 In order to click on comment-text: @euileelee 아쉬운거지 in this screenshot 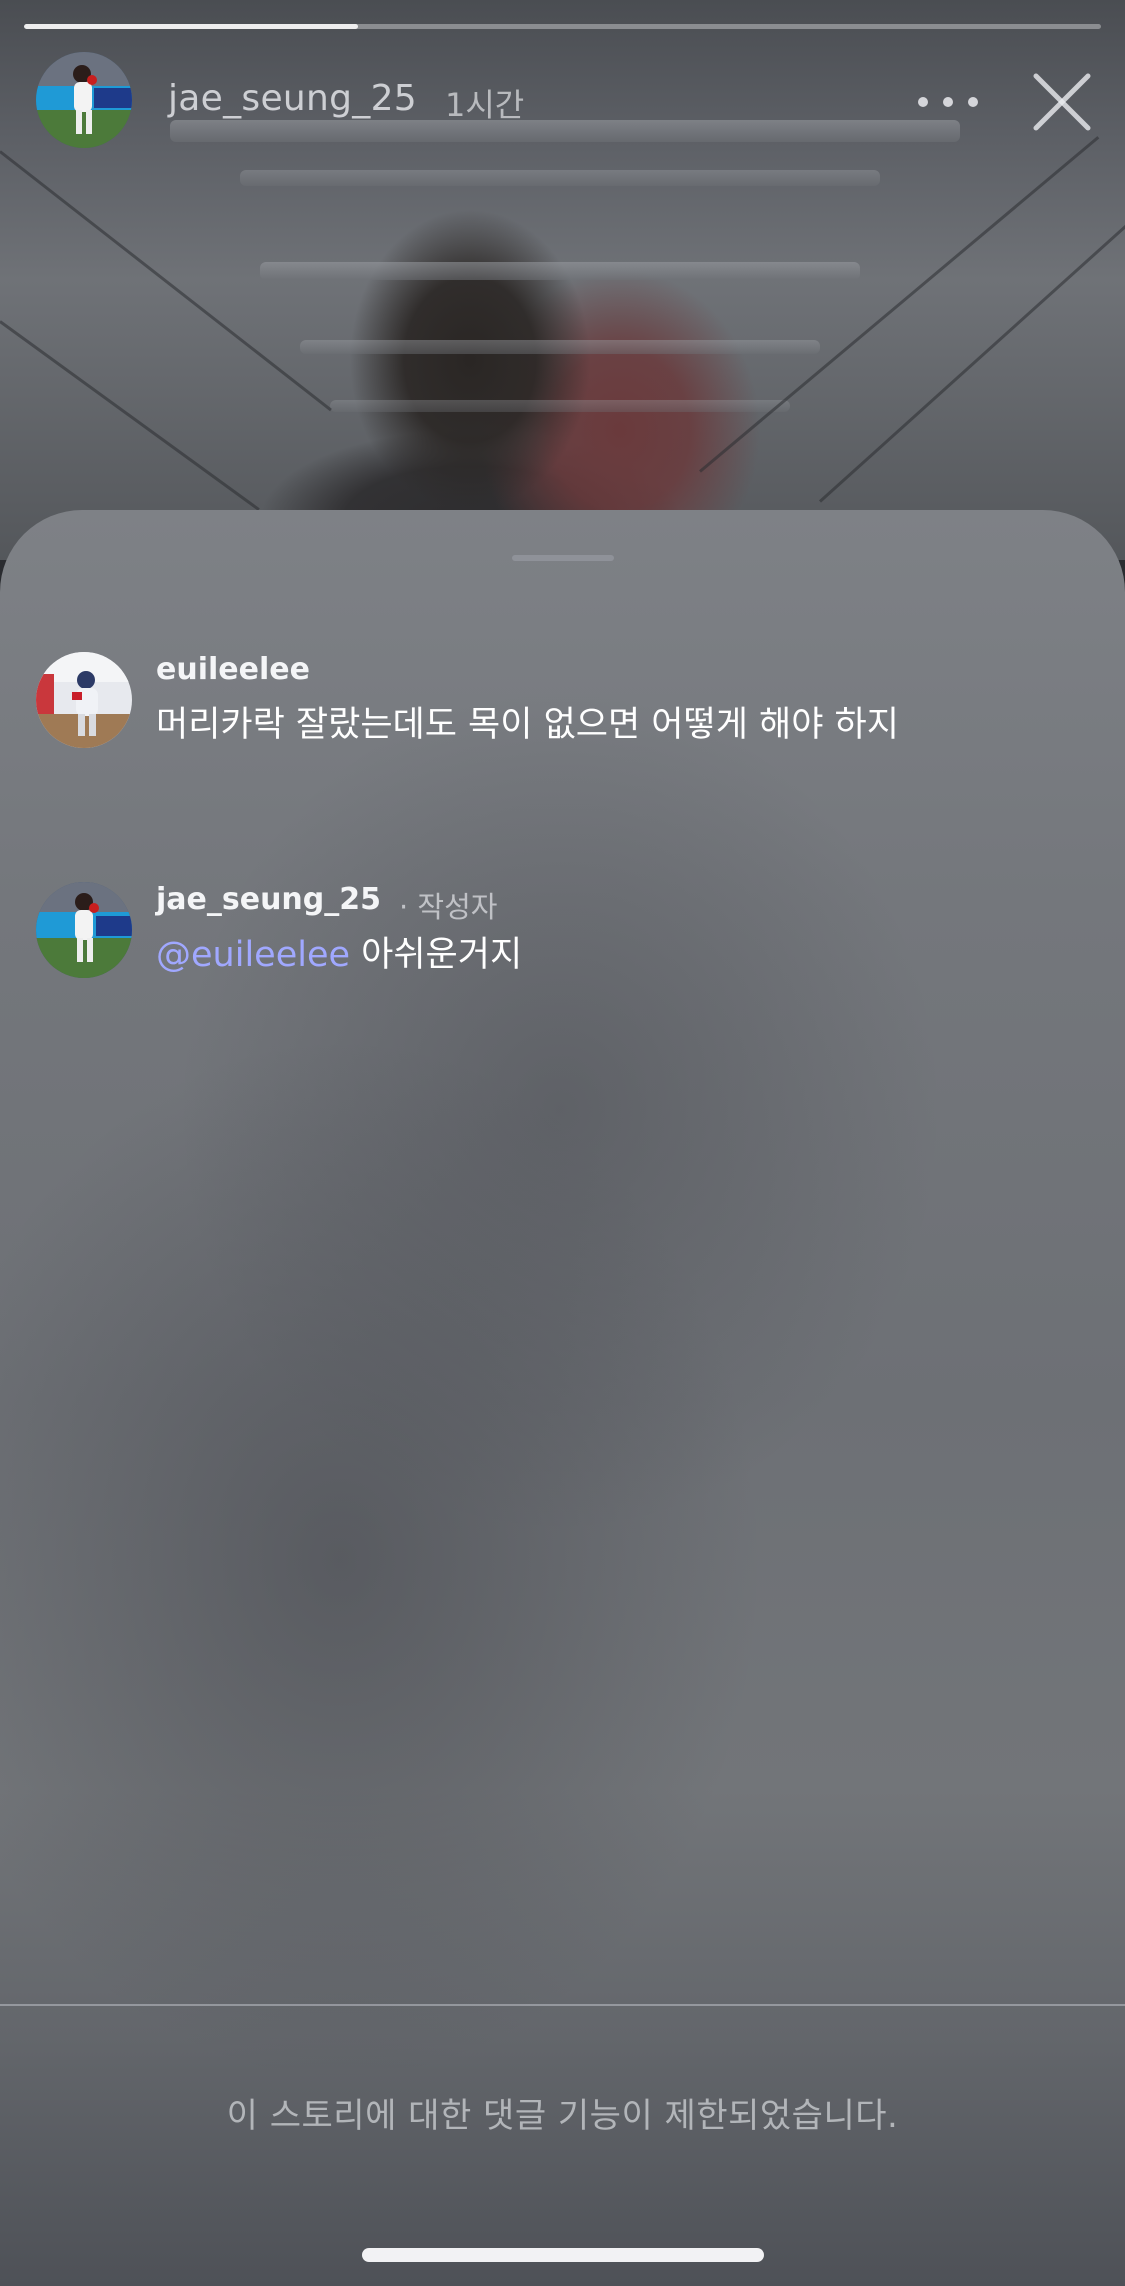, I will do `click(339, 951)`.